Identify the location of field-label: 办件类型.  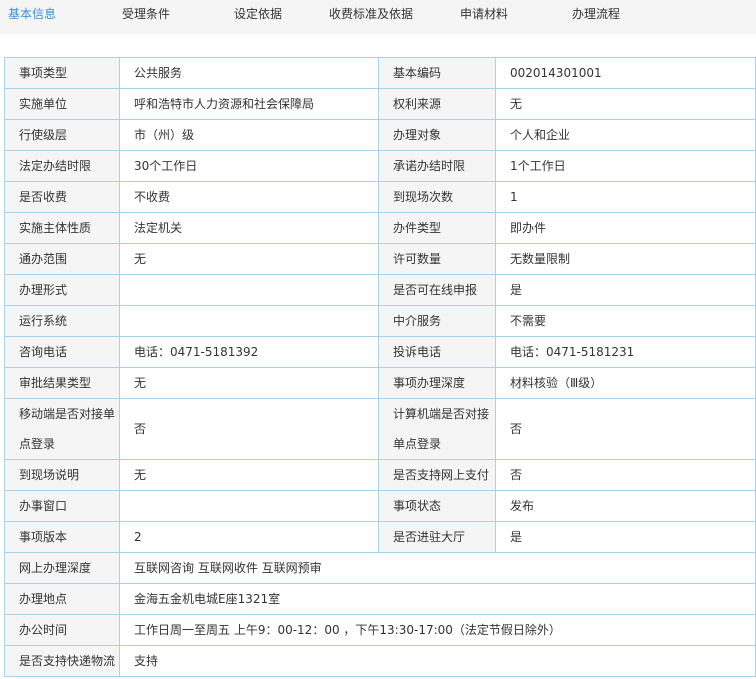
(437, 228).